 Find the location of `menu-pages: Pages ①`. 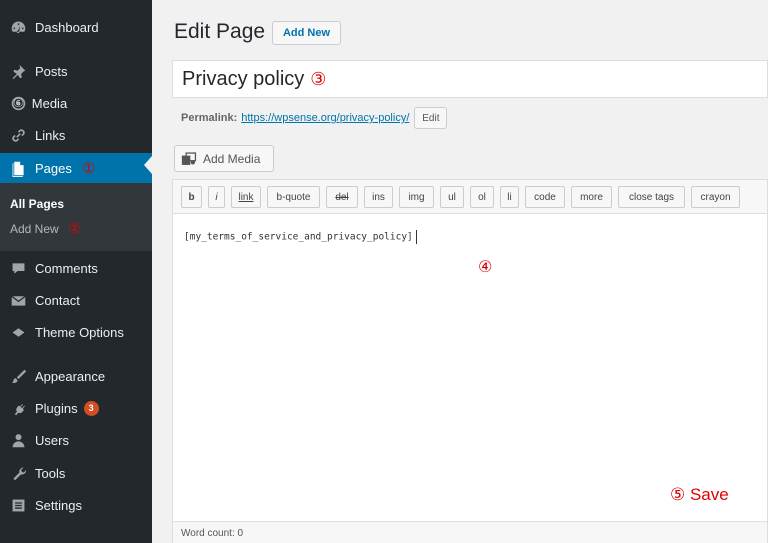

menu-pages: Pages ① is located at coordinates (76, 168).